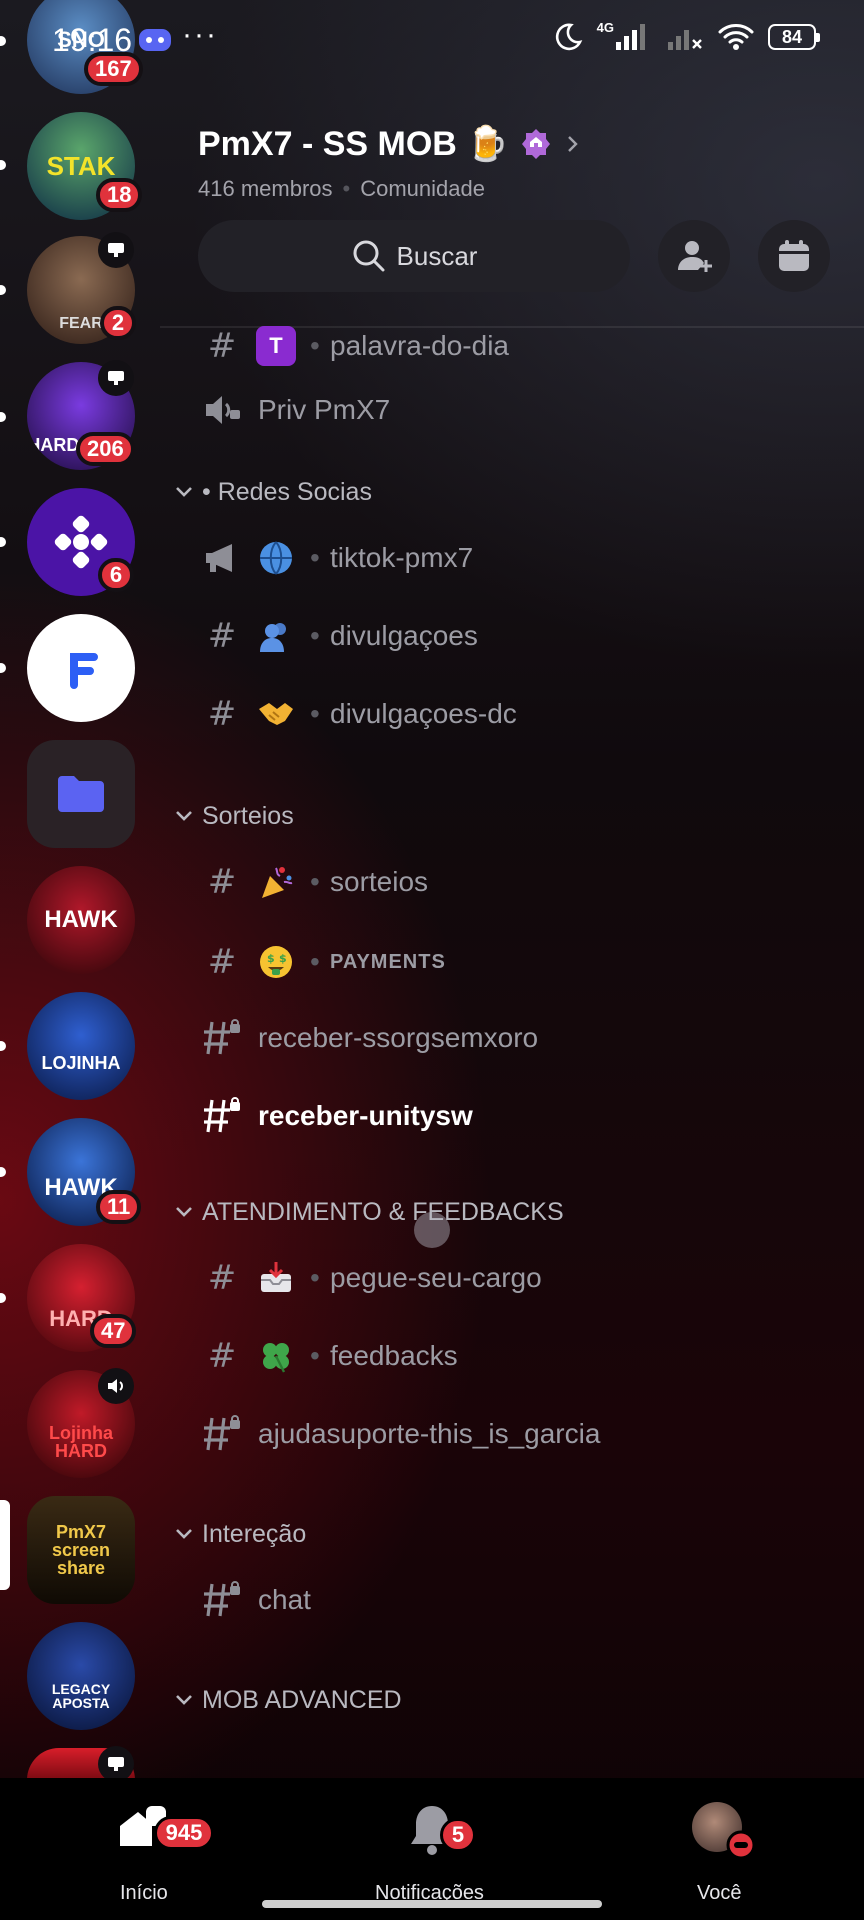 This screenshot has height=1920, width=864. Describe the element at coordinates (736, 37) in the screenshot. I see `wifi-icon` at that location.